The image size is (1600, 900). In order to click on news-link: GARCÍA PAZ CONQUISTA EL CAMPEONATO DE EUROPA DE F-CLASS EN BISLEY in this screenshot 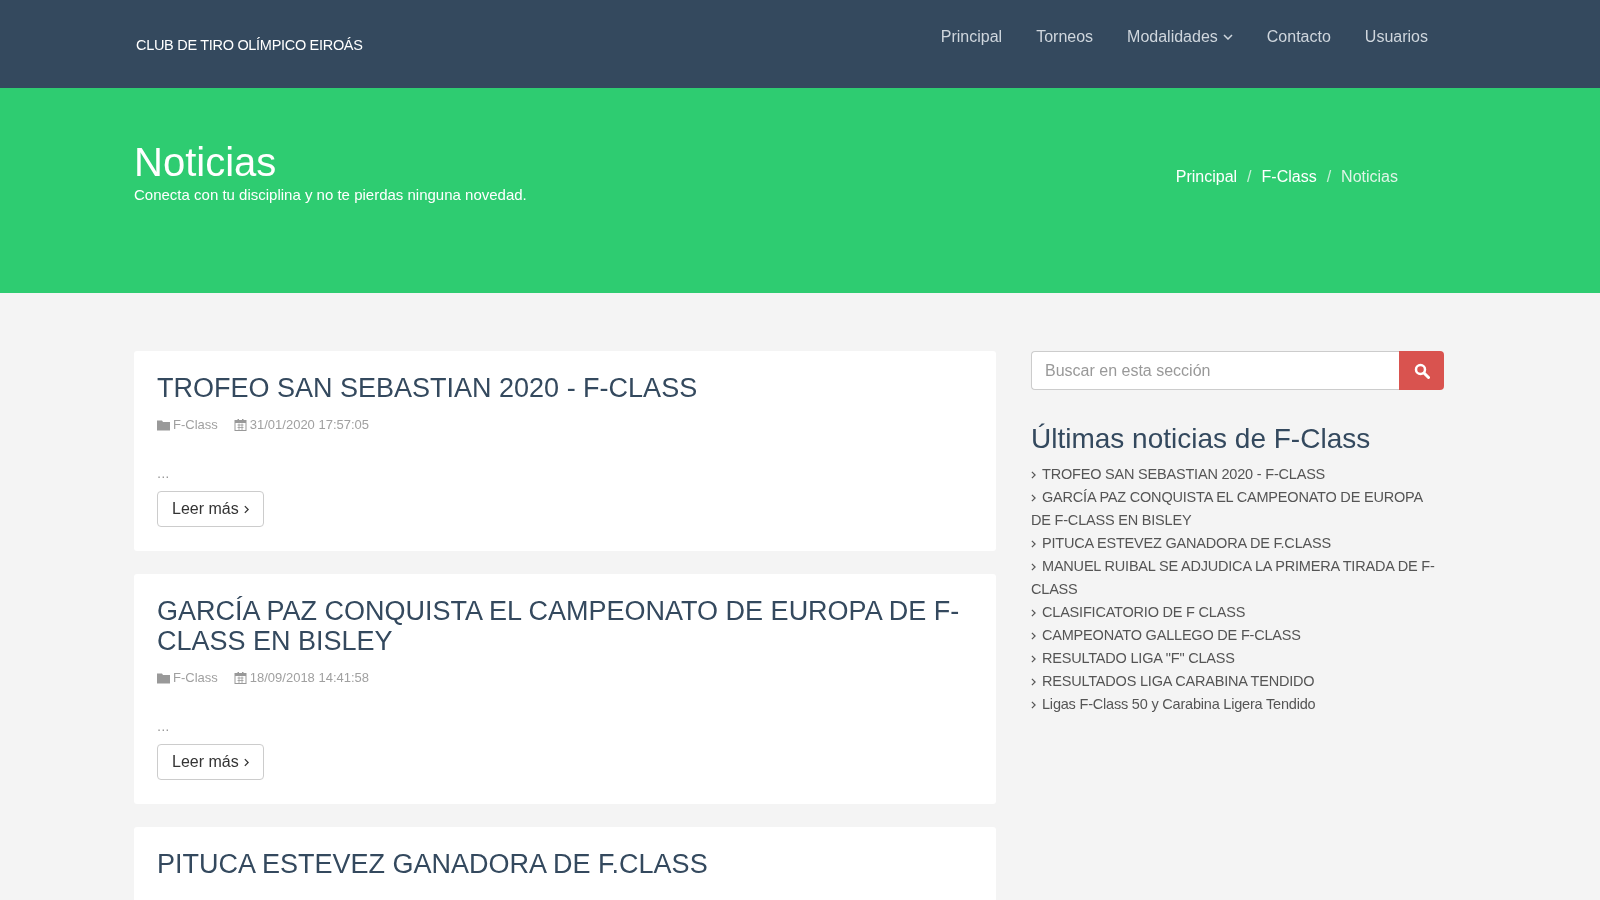, I will do `click(1237, 509)`.